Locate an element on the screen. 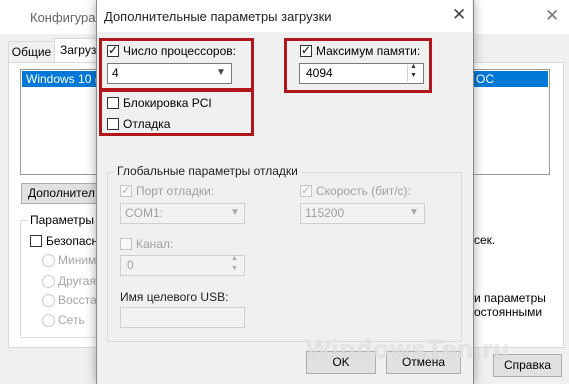  bg-window-title: Конфигурац is located at coordinates (66, 17).